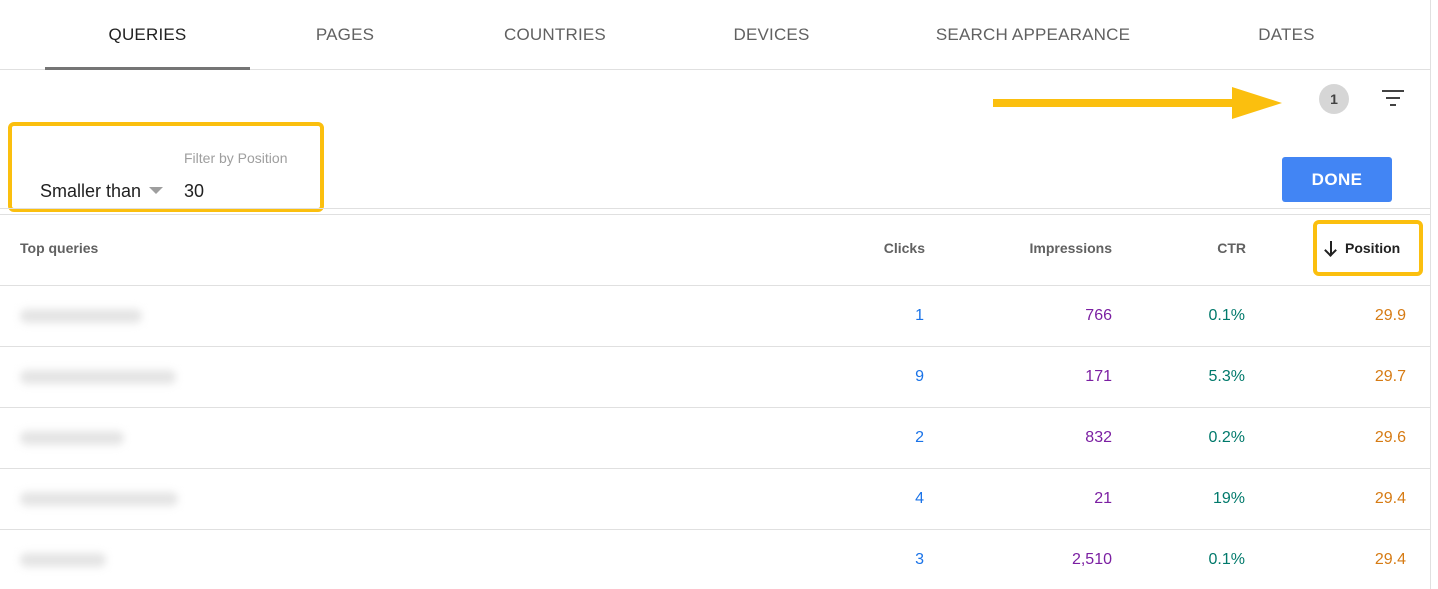  What do you see at coordinates (1334, 99) in the screenshot?
I see `active-filter-count-badge: 1` at bounding box center [1334, 99].